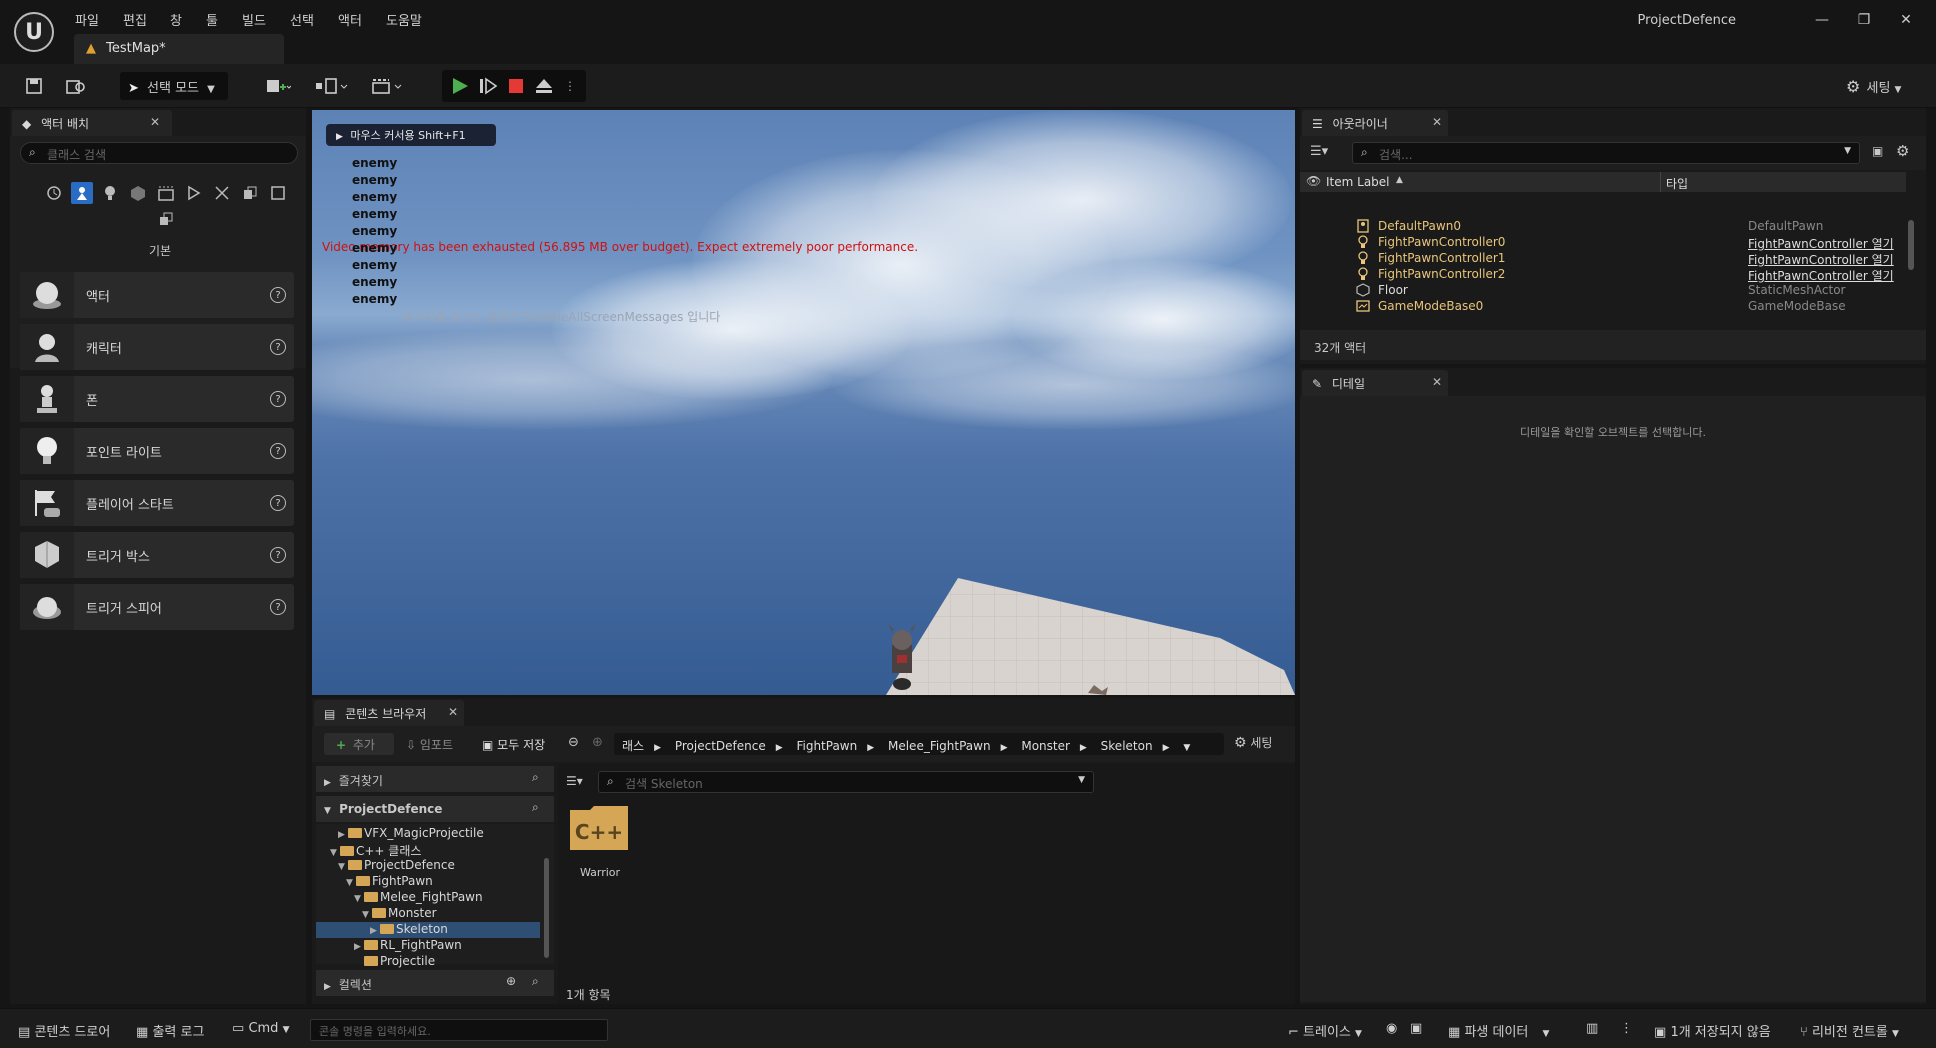 The height and width of the screenshot is (1048, 1936). I want to click on close-window-icon: ✕, so click(1906, 20).